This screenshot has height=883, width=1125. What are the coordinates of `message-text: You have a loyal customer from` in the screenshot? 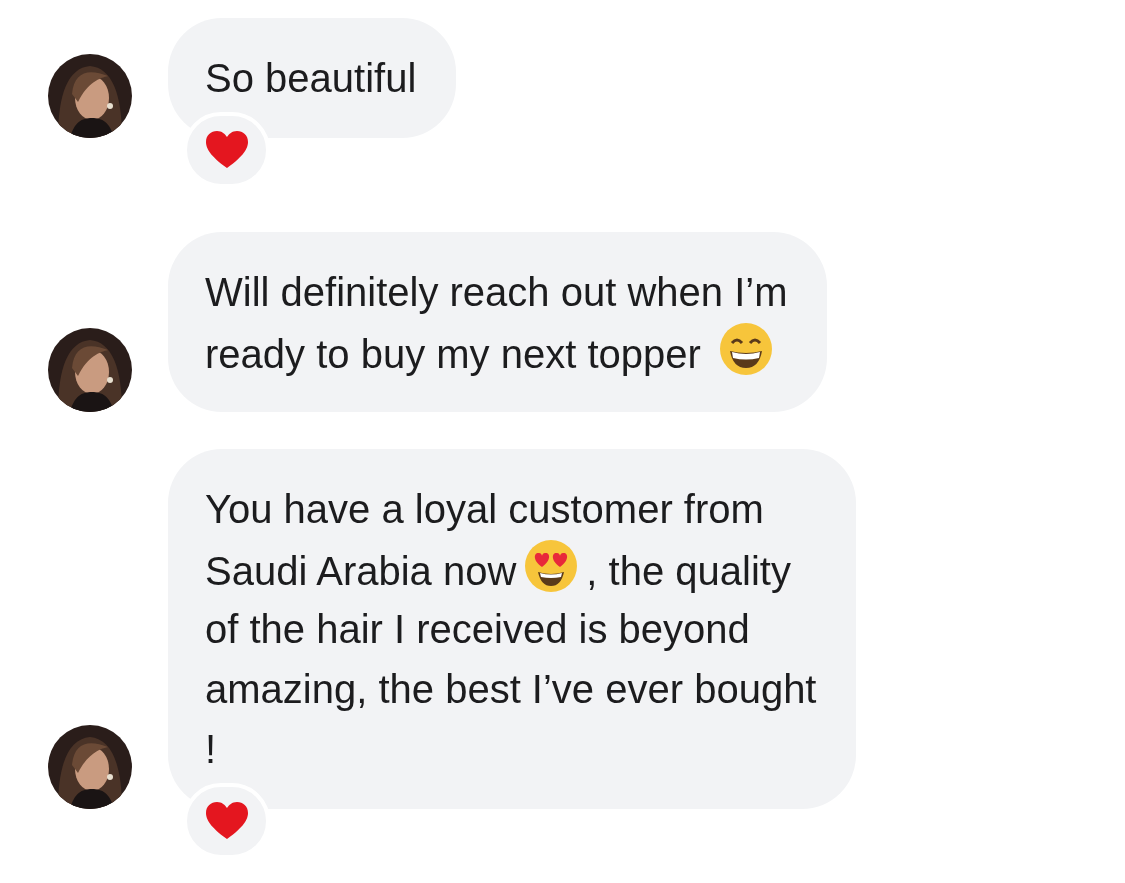 It's located at (484, 509).